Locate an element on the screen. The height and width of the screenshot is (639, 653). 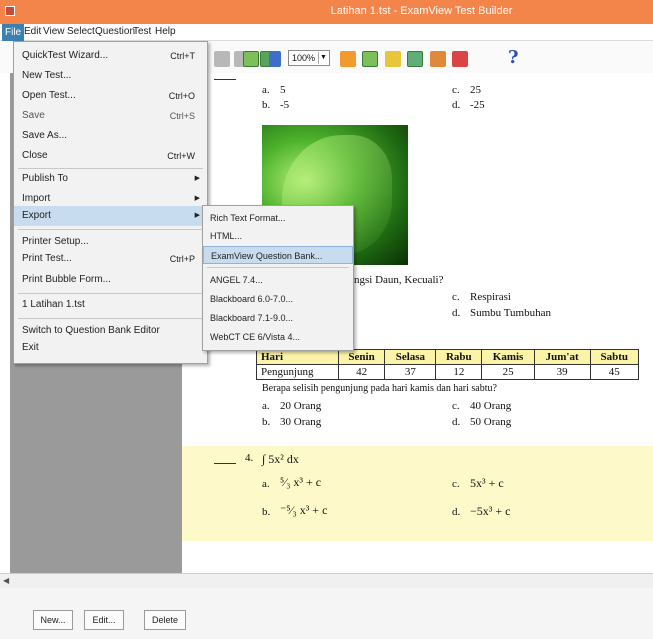
q3-choice-a: 20 Orang is located at coordinates (301, 406).